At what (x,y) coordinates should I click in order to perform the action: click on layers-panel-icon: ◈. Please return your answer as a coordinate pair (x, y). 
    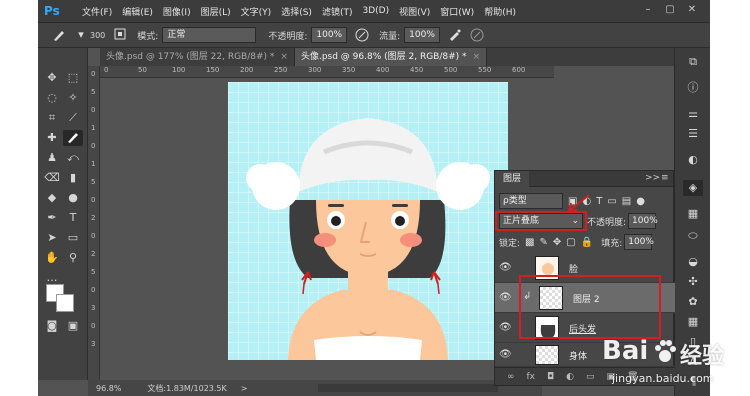
    Looking at the image, I should click on (693, 188).